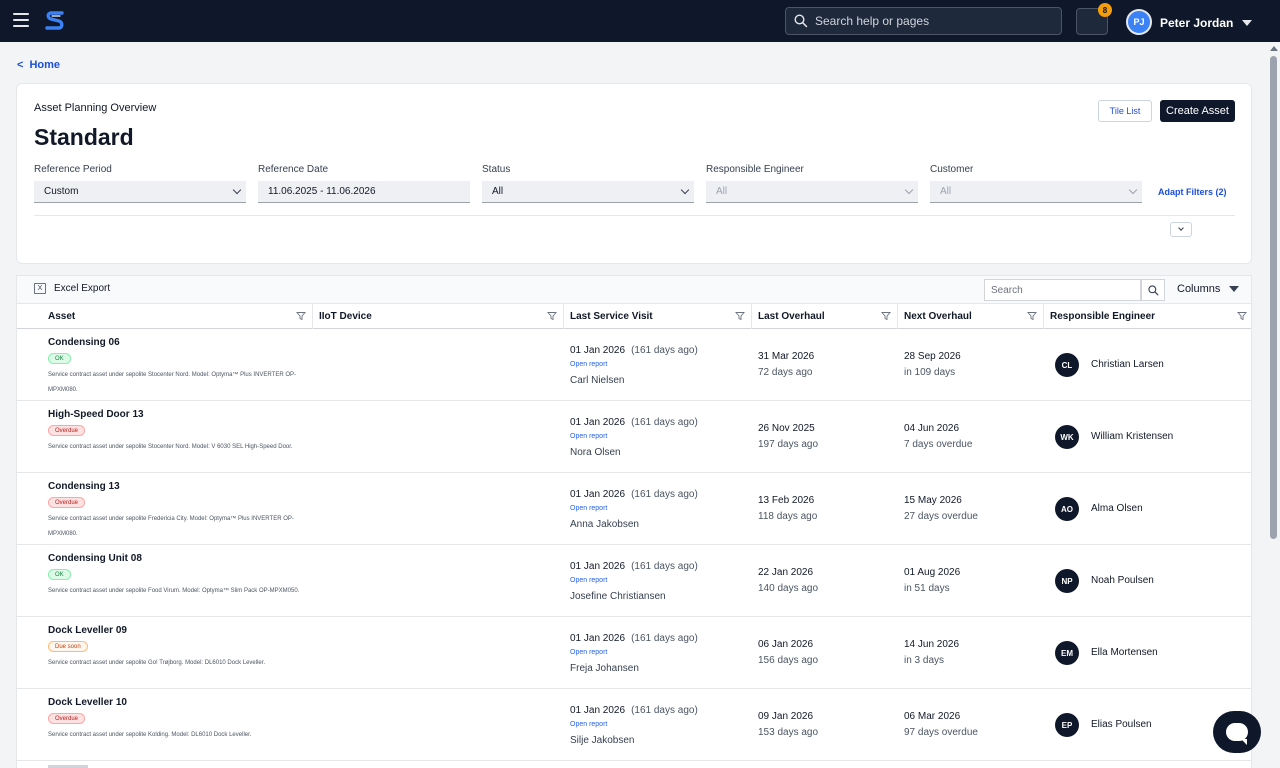  I want to click on last-overhaul-date: 26 Nov 2025, so click(786, 428).